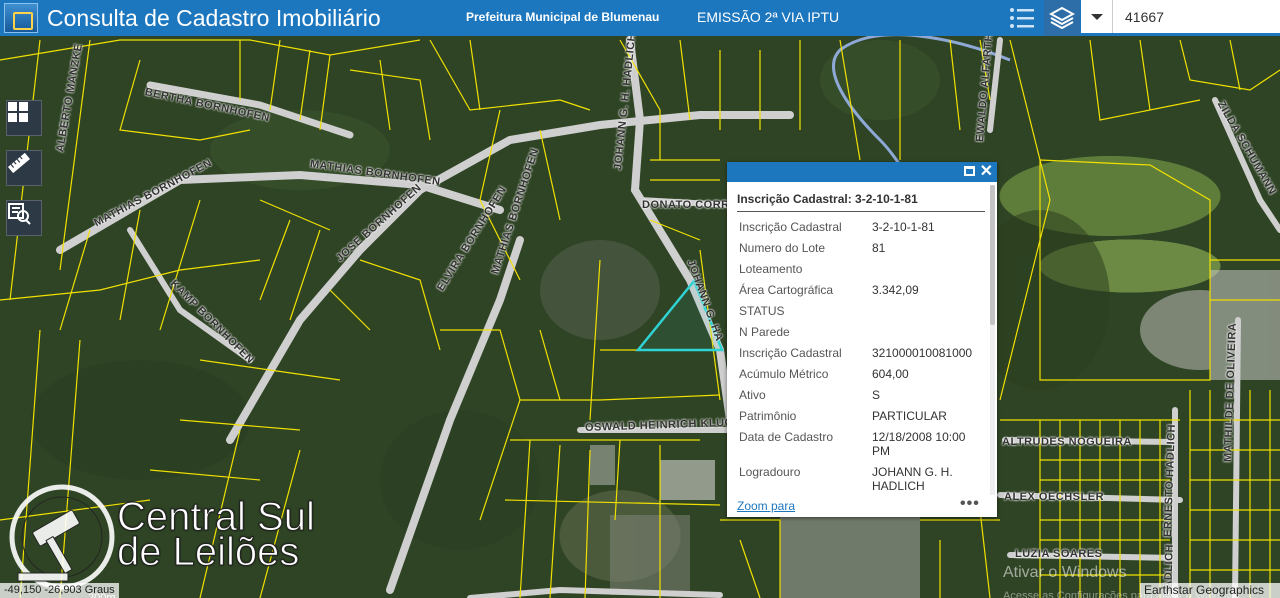 The height and width of the screenshot is (598, 1280). I want to click on attribute-value: 3-2-10-1-81, so click(903, 227).